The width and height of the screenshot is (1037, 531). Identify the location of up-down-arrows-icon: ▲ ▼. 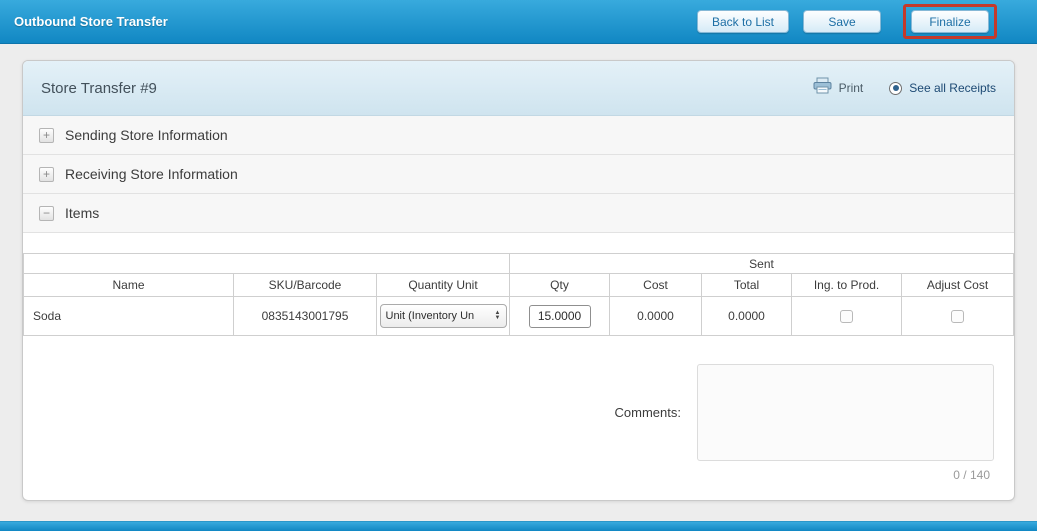
(497, 315).